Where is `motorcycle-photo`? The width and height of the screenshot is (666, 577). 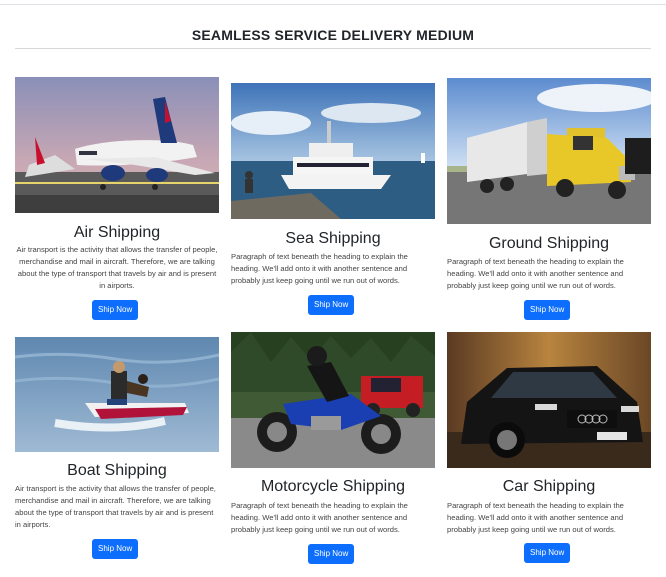 motorcycle-photo is located at coordinates (333, 400).